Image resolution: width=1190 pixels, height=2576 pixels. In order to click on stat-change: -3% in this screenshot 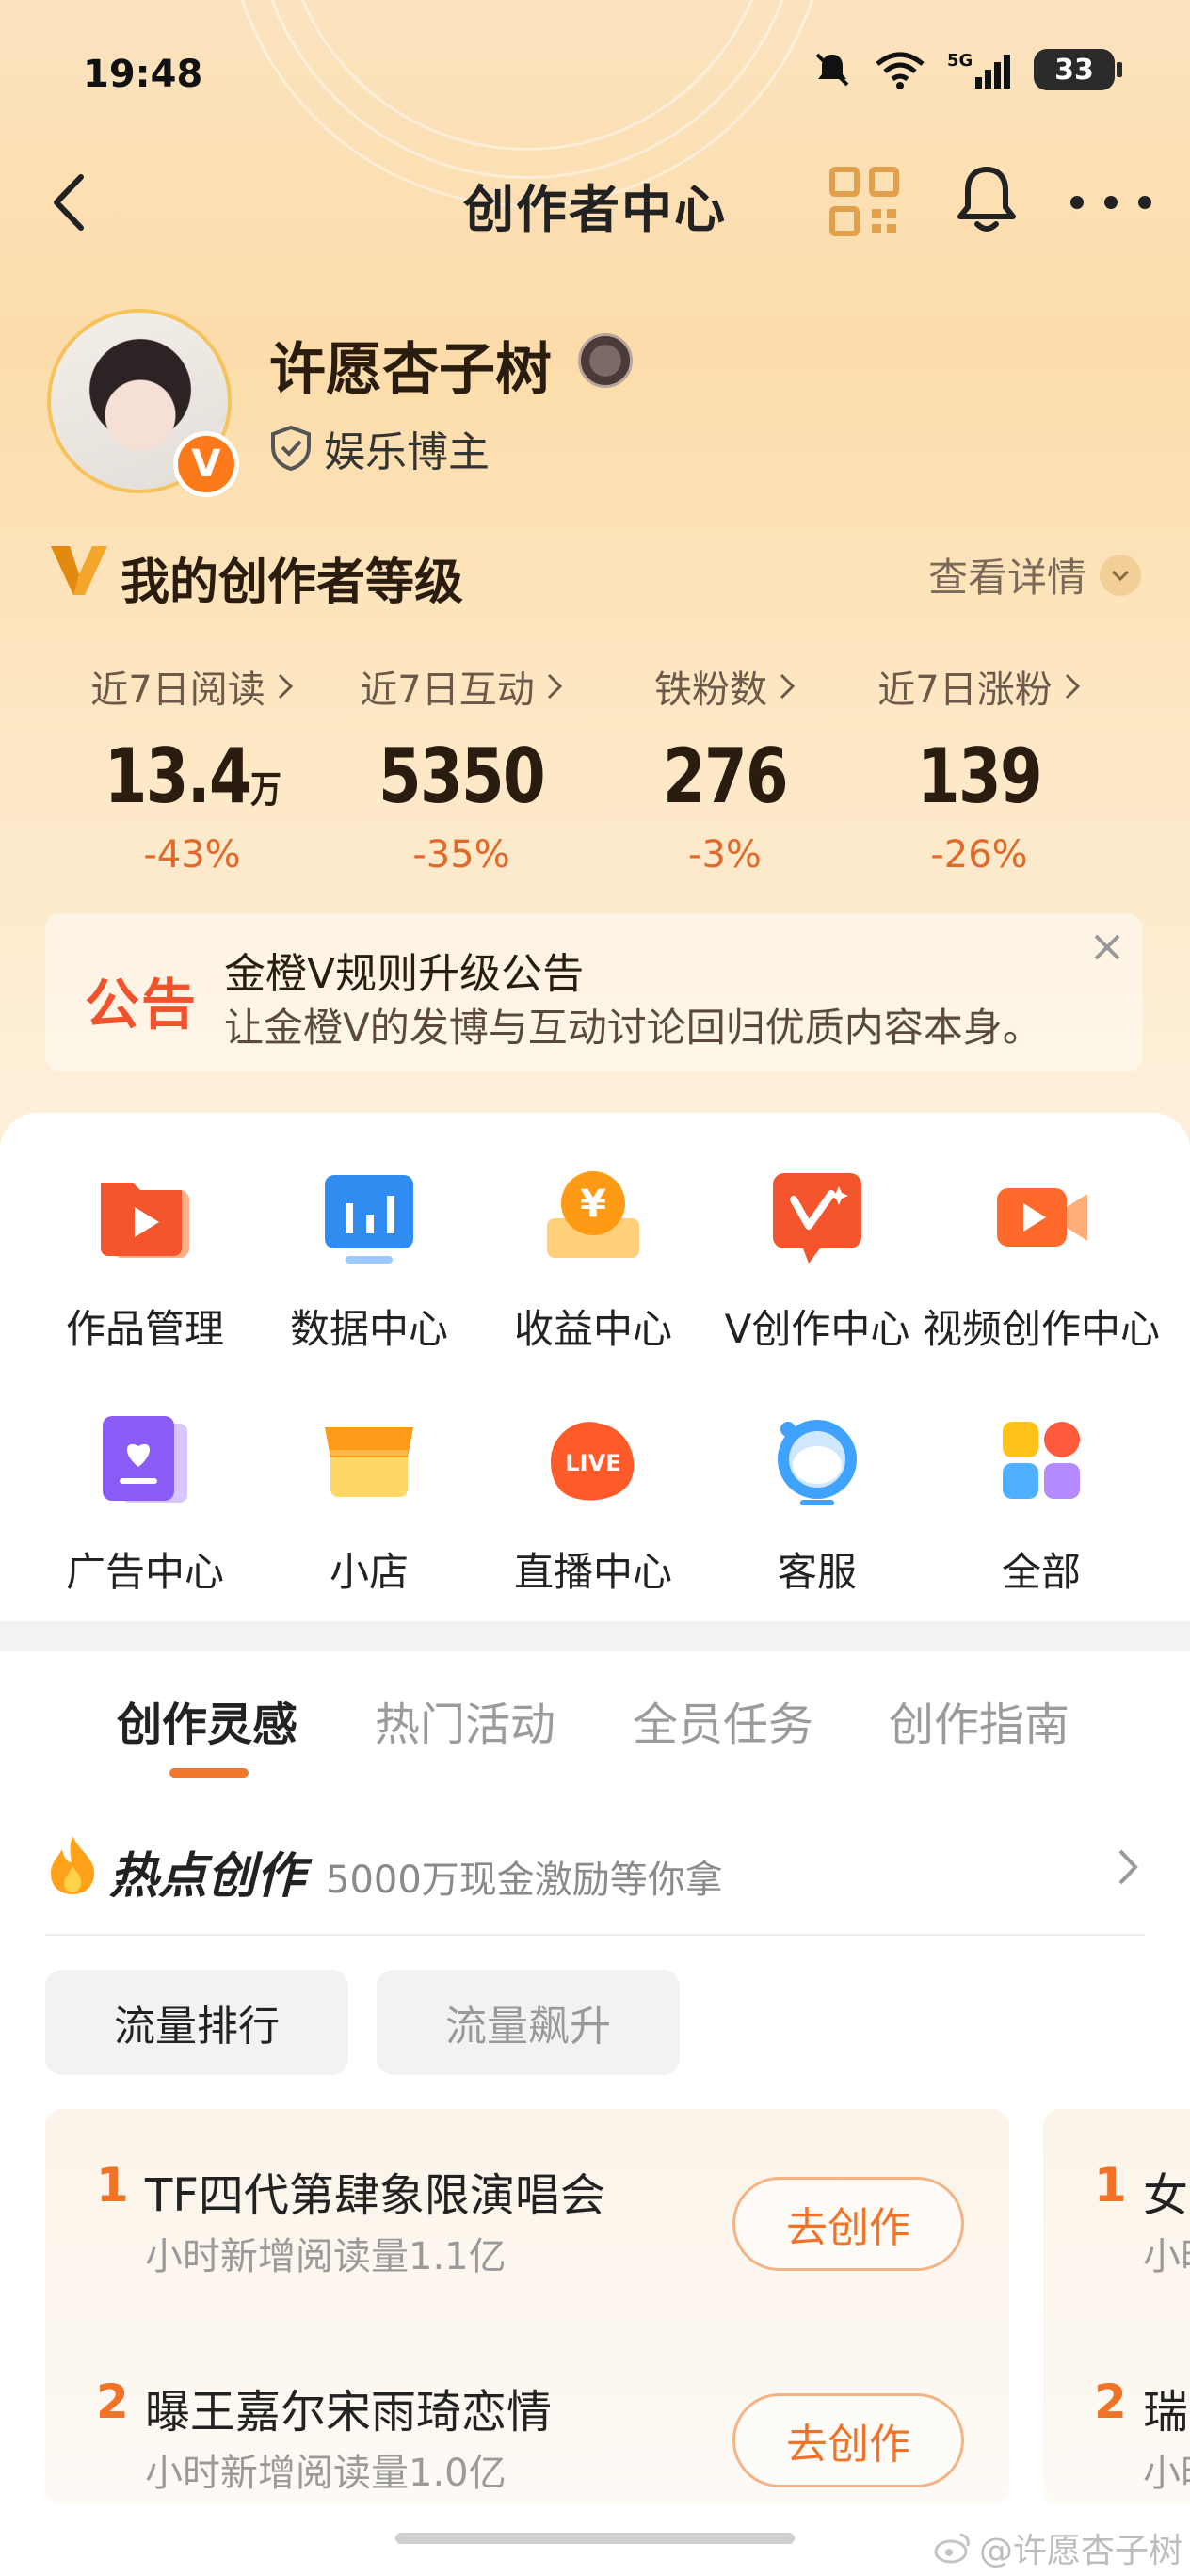, I will do `click(725, 855)`.